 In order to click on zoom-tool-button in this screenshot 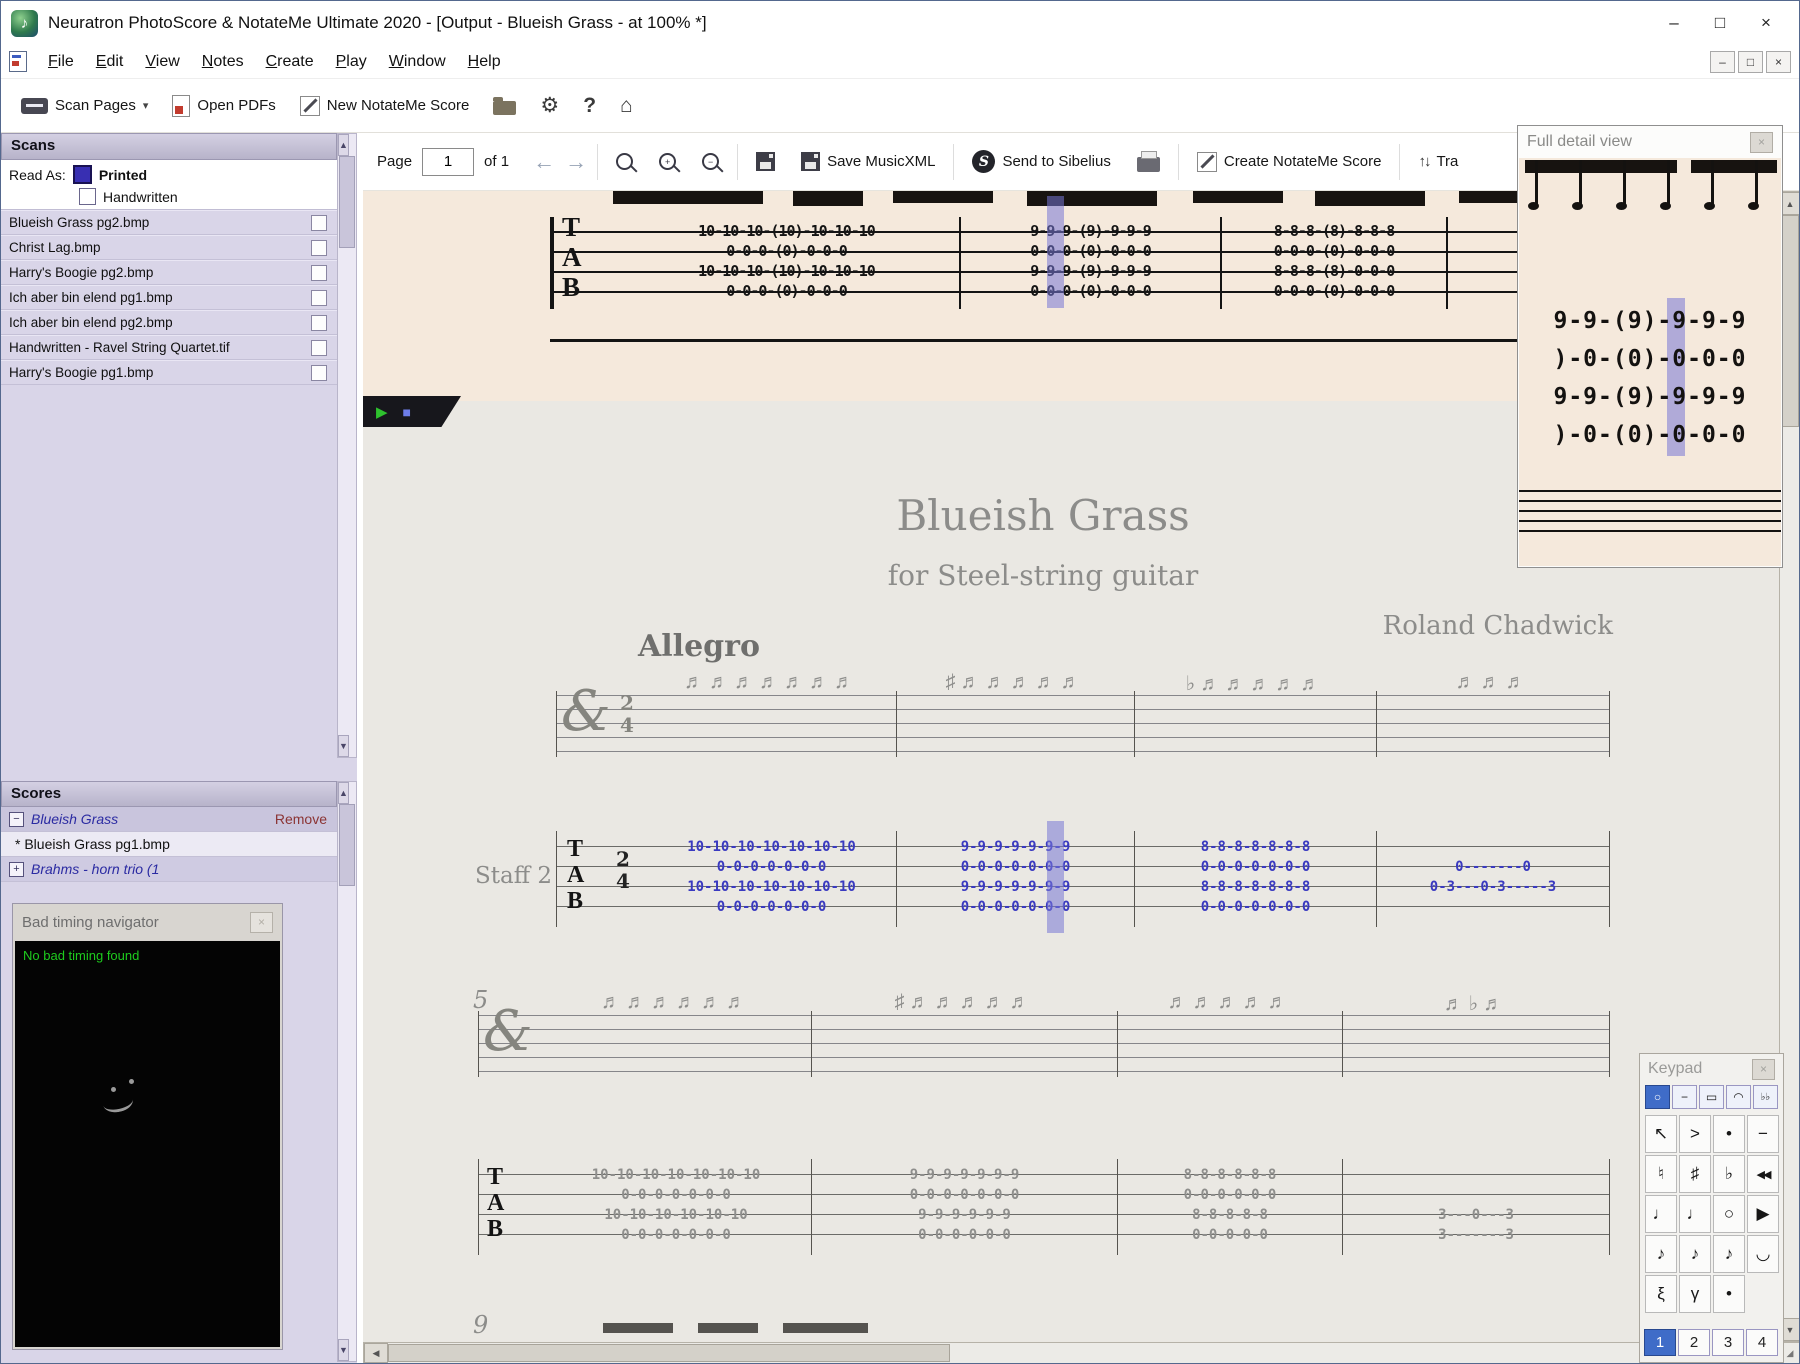, I will do `click(624, 161)`.